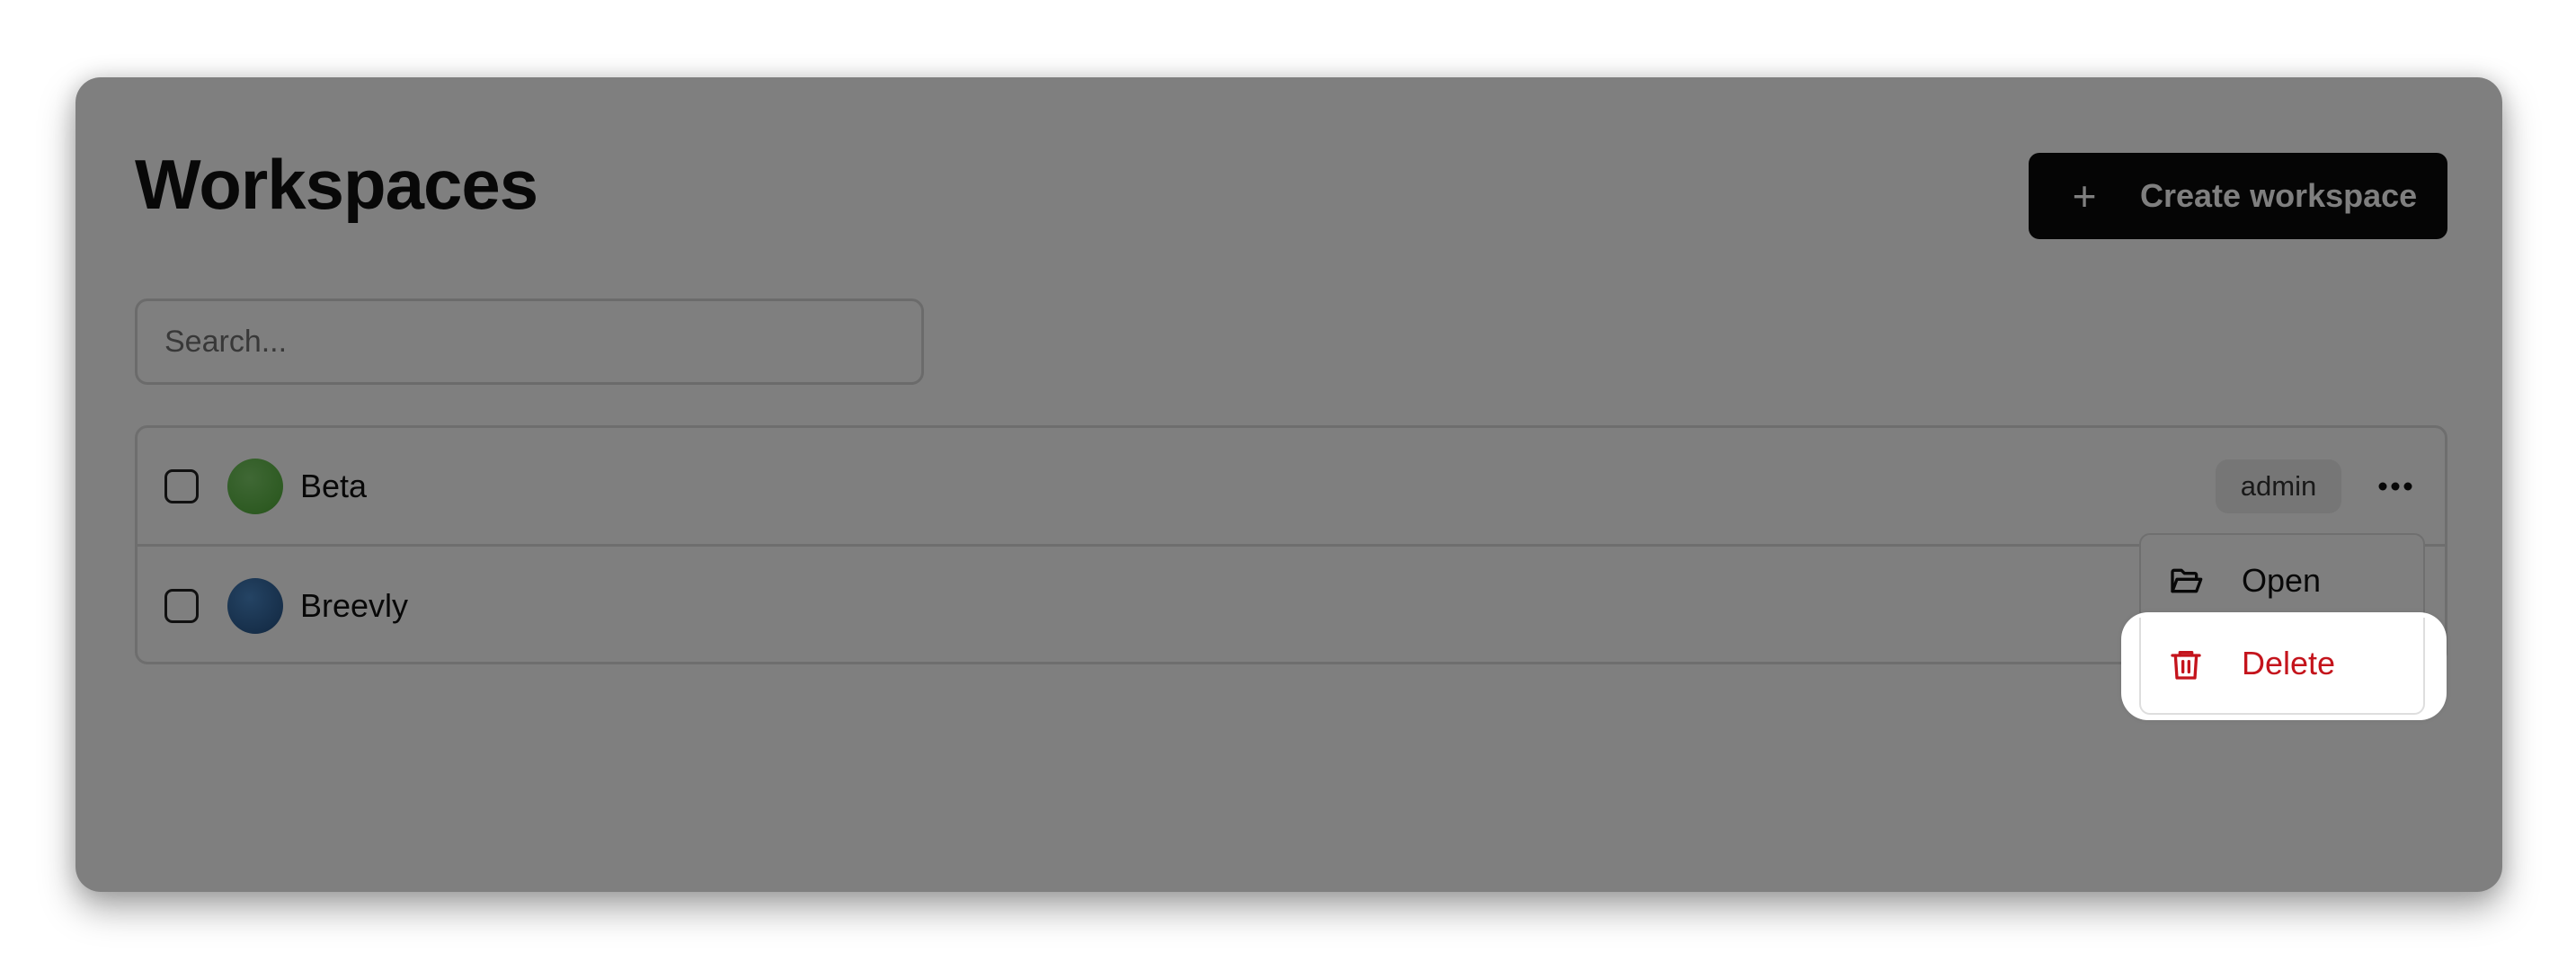  I want to click on menu-item-delete: Delete, so click(2282, 666).